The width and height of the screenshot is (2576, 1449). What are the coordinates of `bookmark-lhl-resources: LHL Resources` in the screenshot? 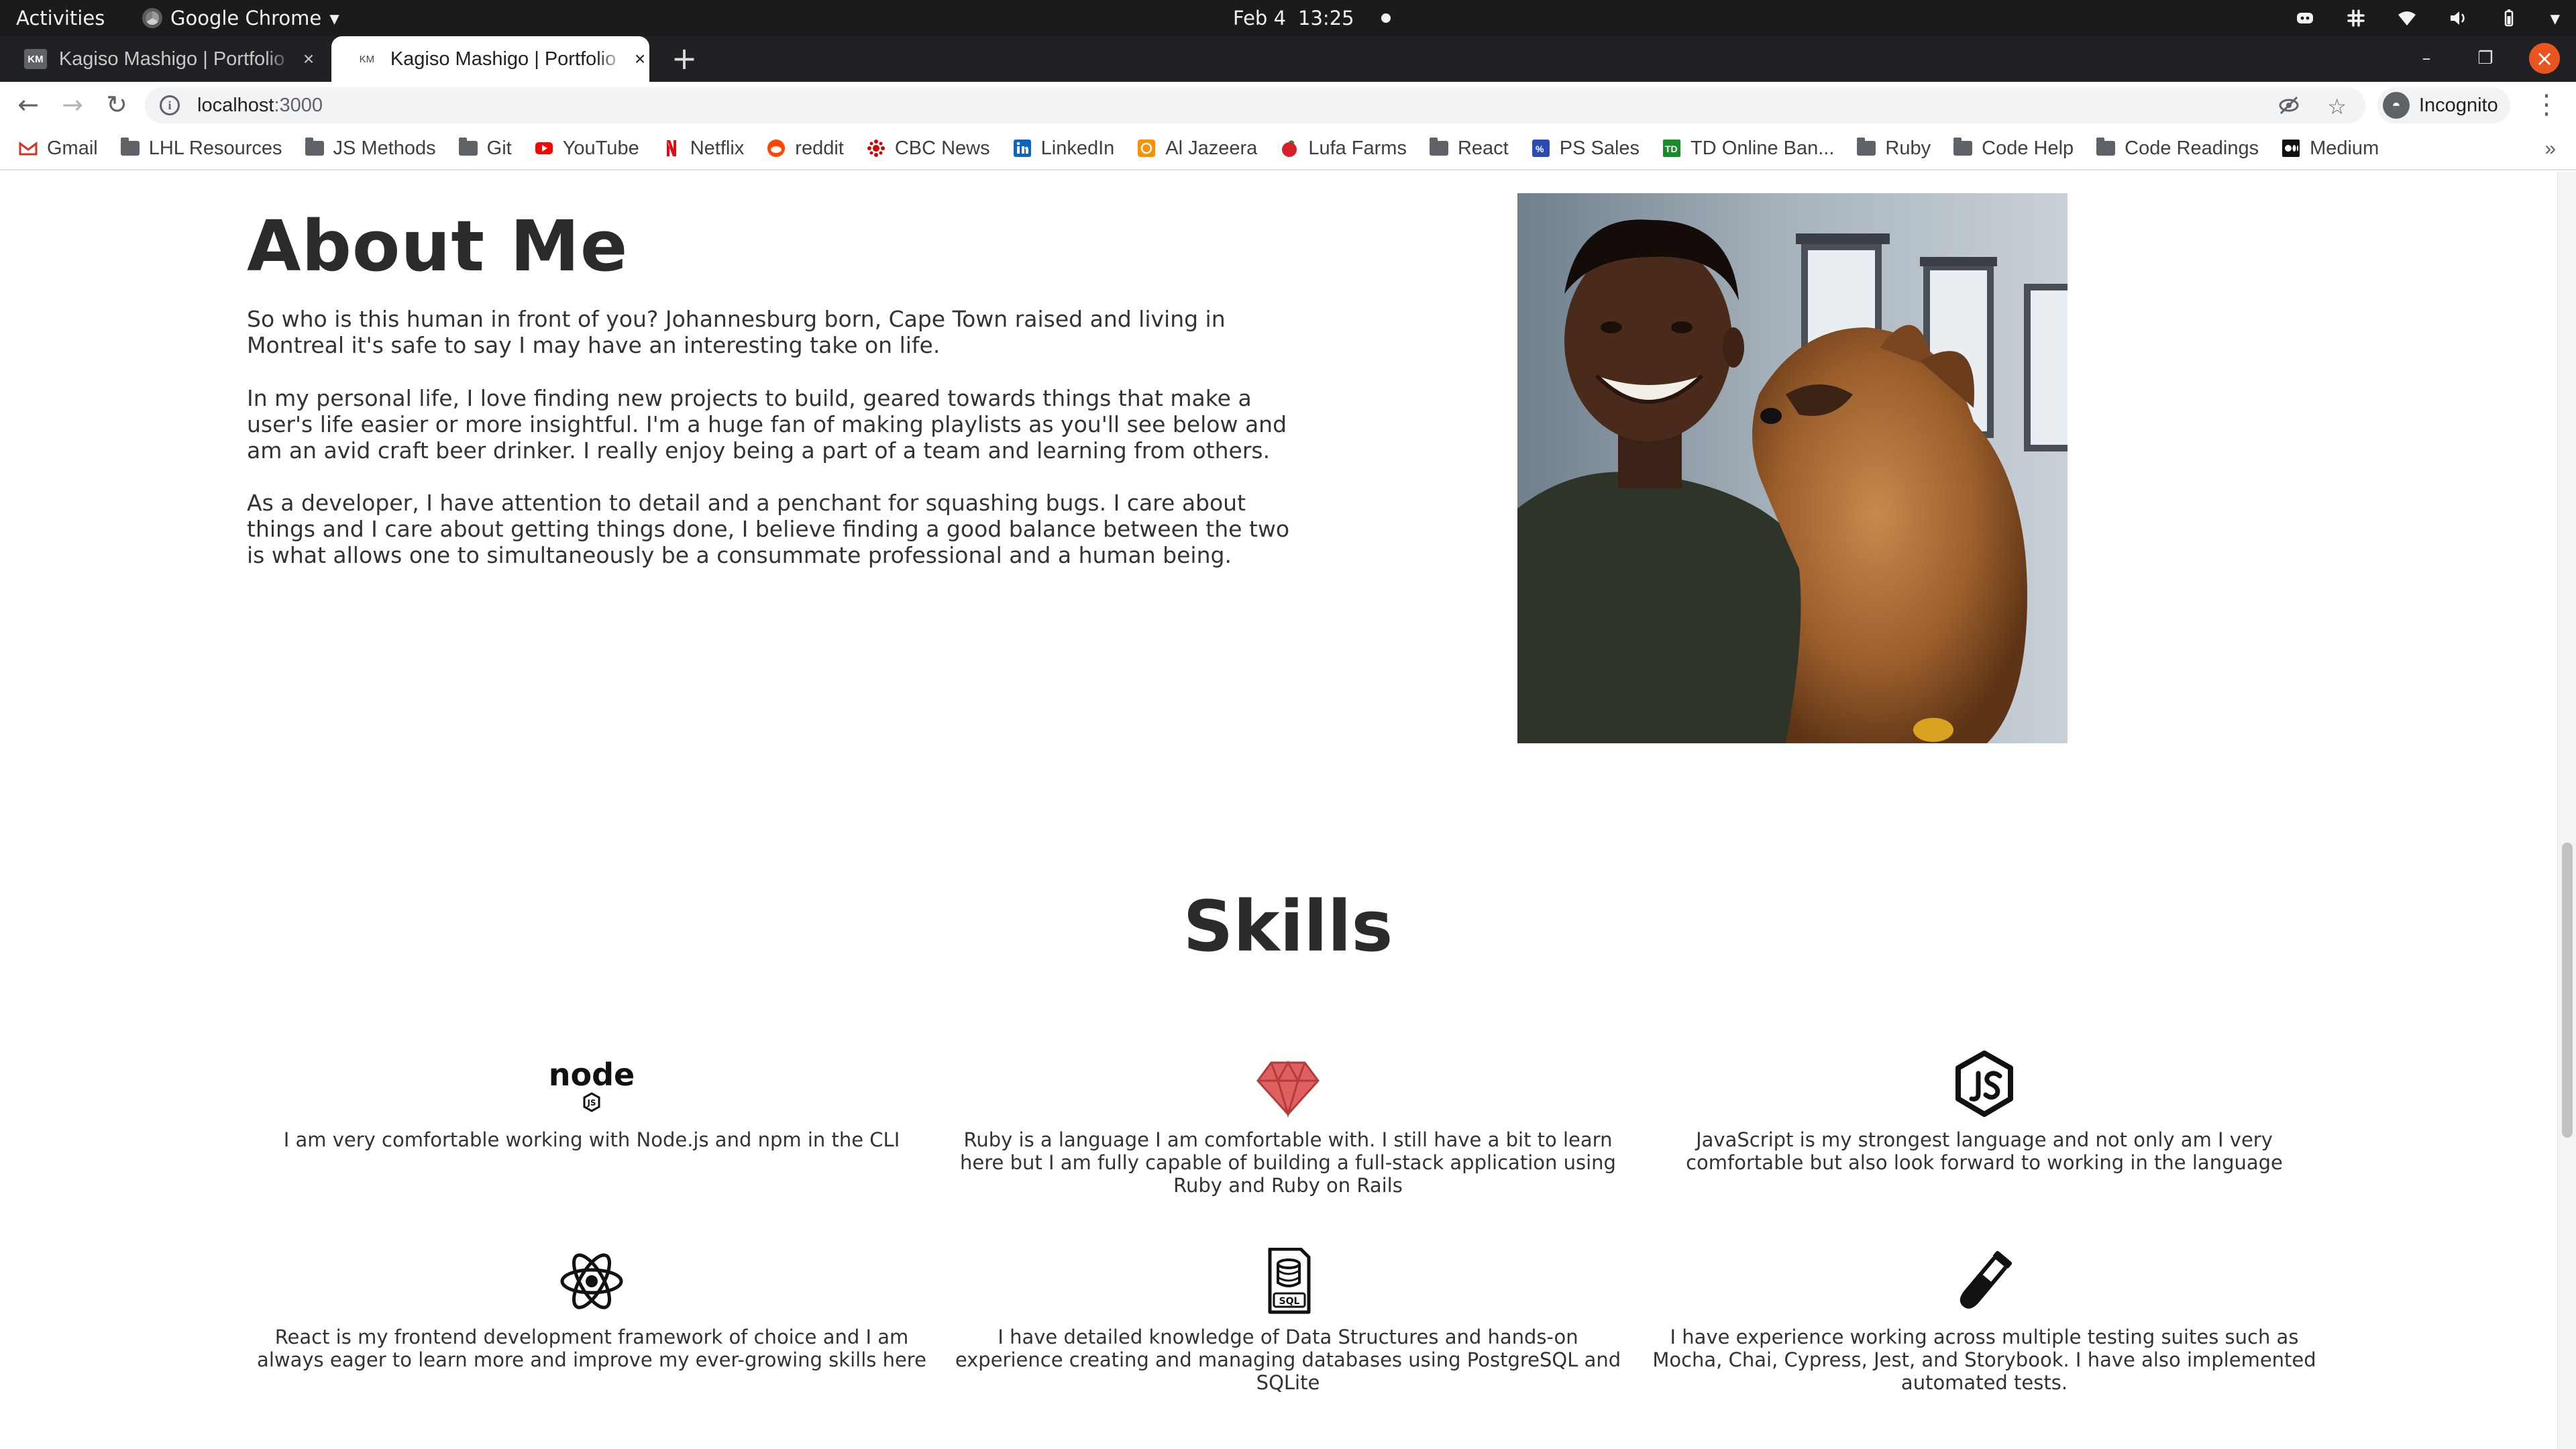 It's located at (201, 149).